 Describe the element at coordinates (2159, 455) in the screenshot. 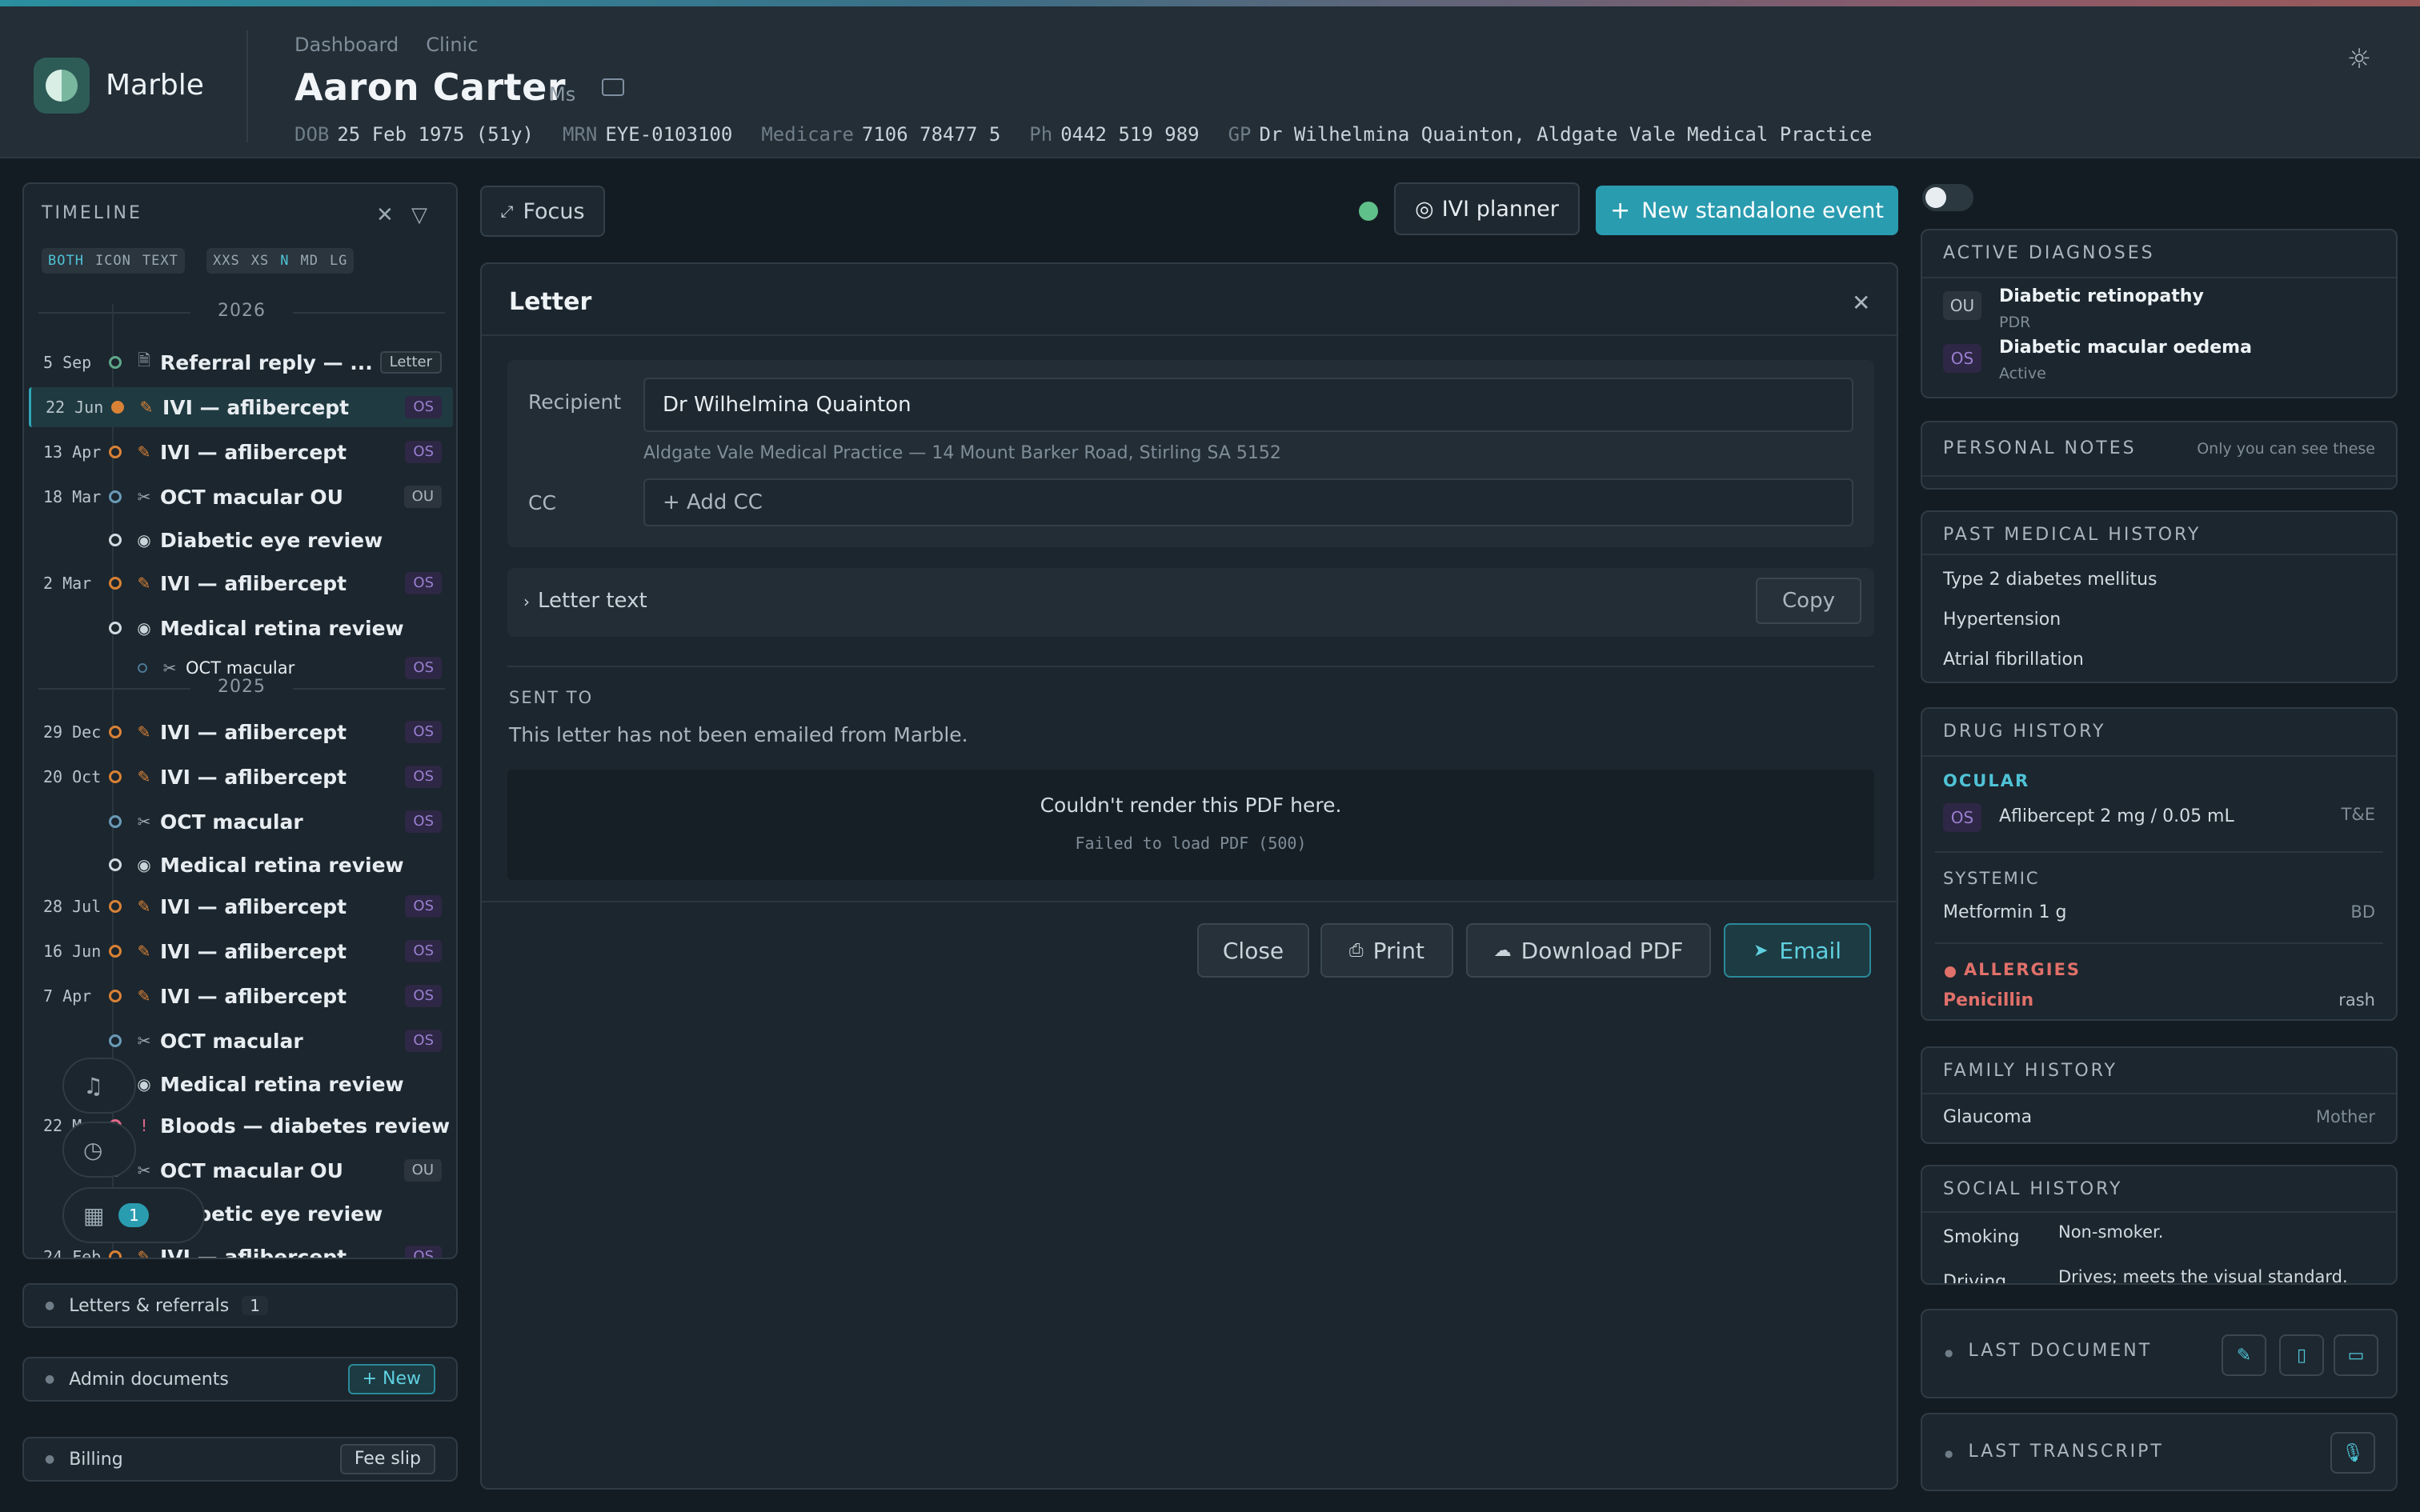

I see `personal-notes-card: PERSONAL NOTES Only you can see these` at that location.